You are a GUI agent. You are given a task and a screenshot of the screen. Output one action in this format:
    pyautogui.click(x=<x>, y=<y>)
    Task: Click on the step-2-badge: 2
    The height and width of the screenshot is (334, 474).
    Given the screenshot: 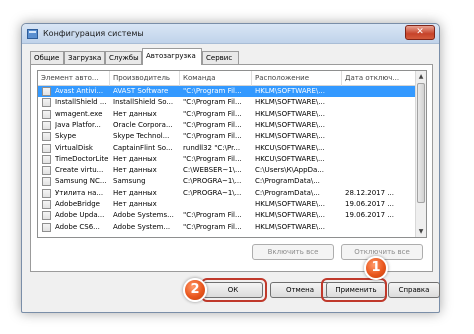 What is the action you would take?
    pyautogui.click(x=195, y=290)
    